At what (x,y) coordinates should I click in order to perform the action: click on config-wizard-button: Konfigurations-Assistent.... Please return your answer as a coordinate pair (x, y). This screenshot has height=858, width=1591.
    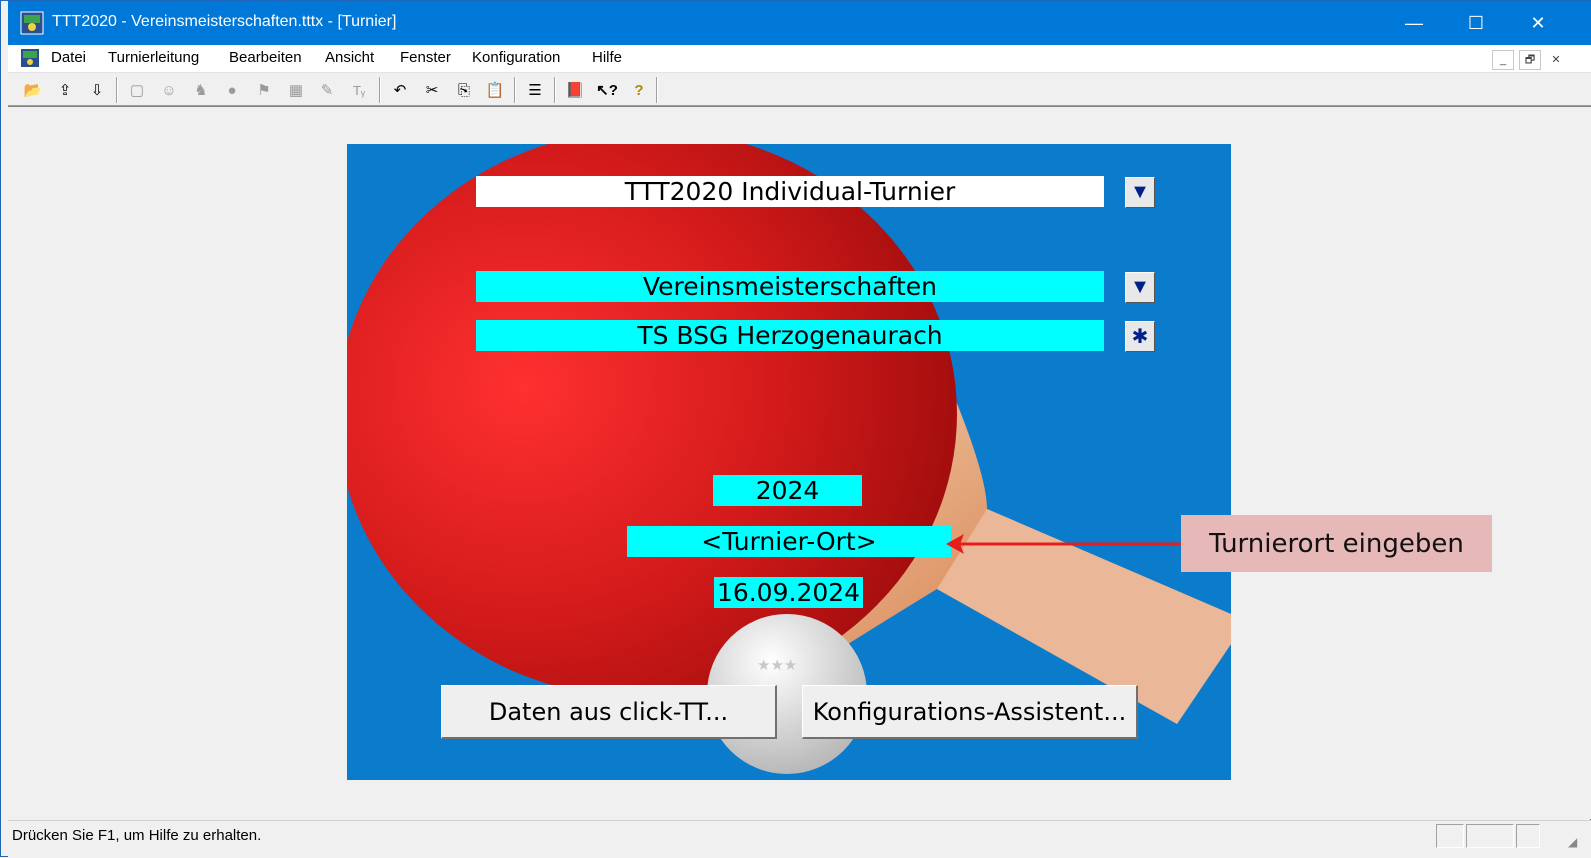
    Looking at the image, I should click on (970, 712).